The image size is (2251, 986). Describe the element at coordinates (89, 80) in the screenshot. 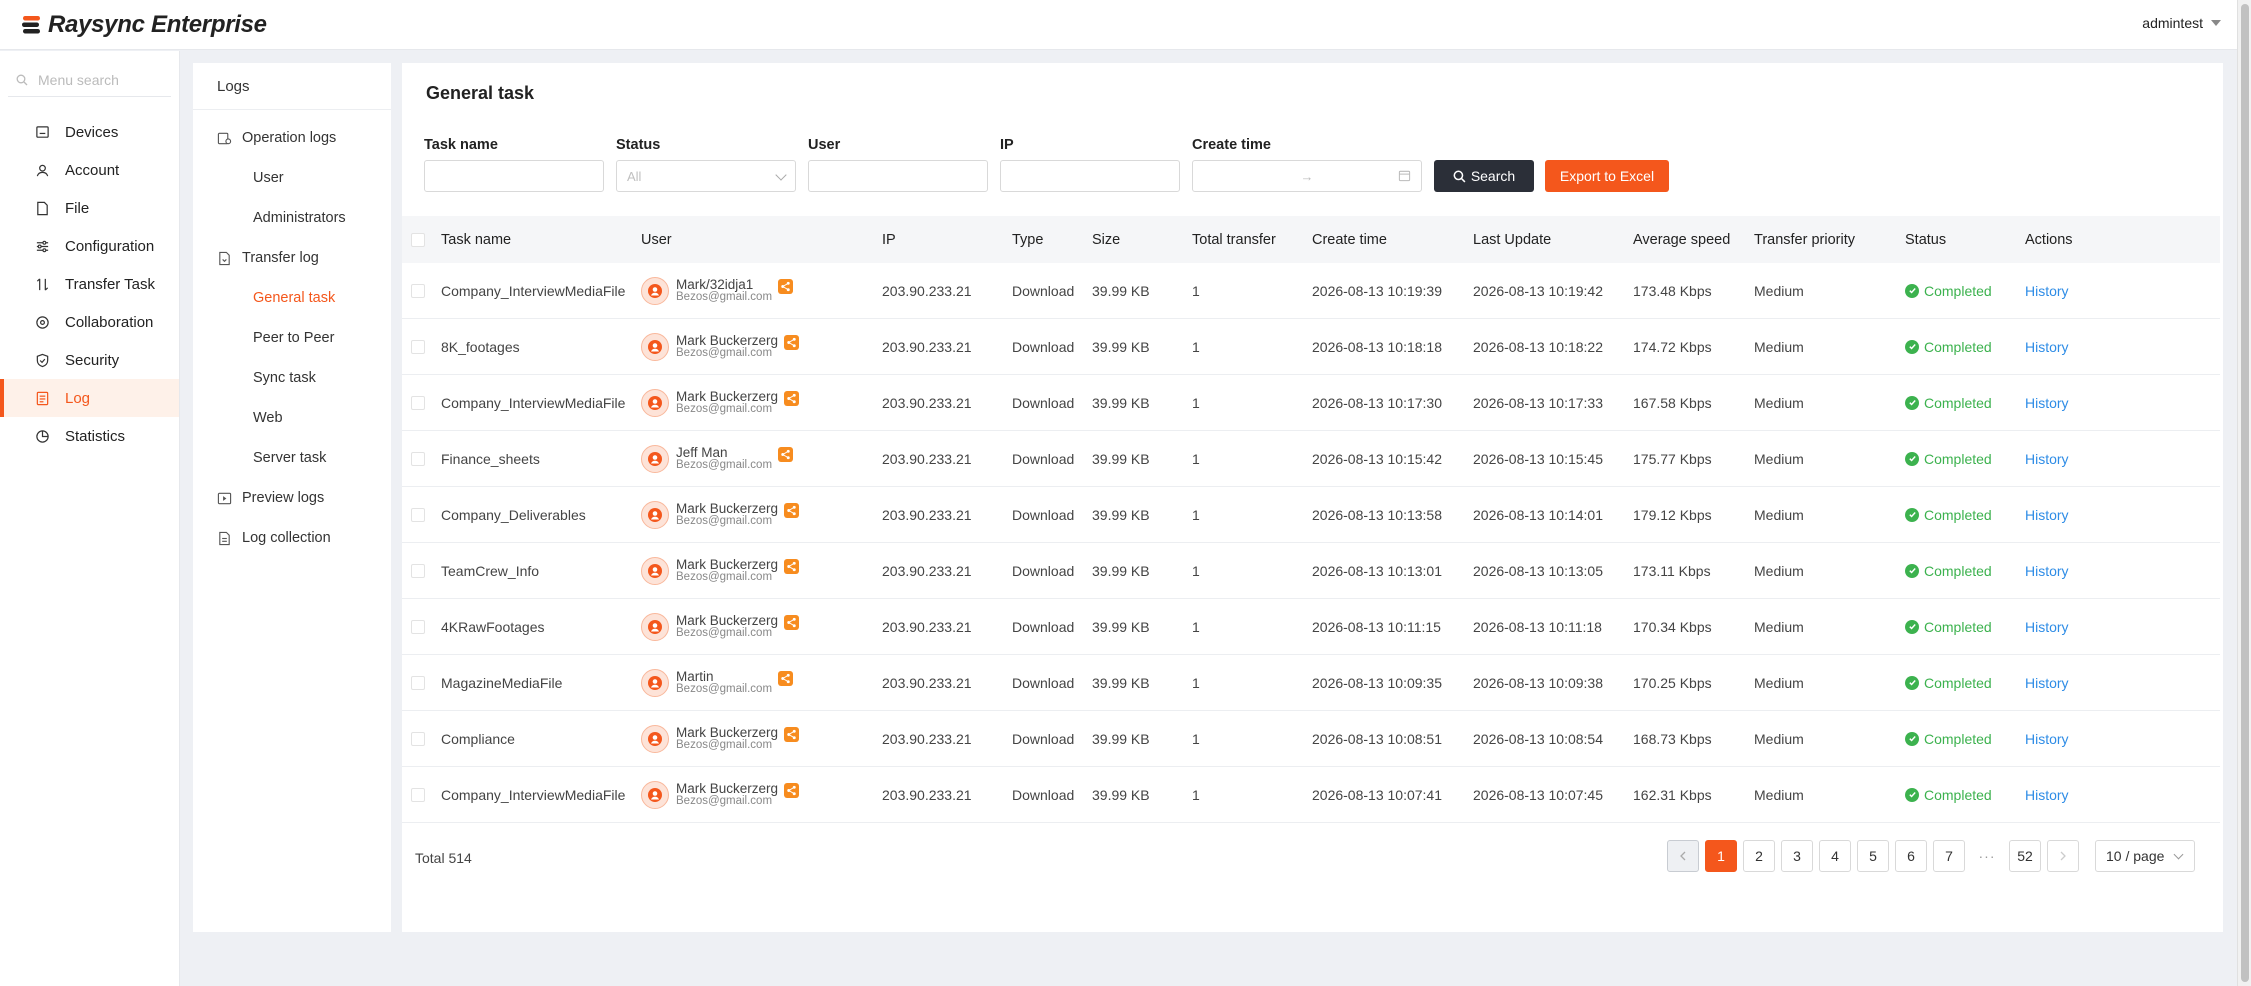

I see `menu-search-input: Menu search` at that location.